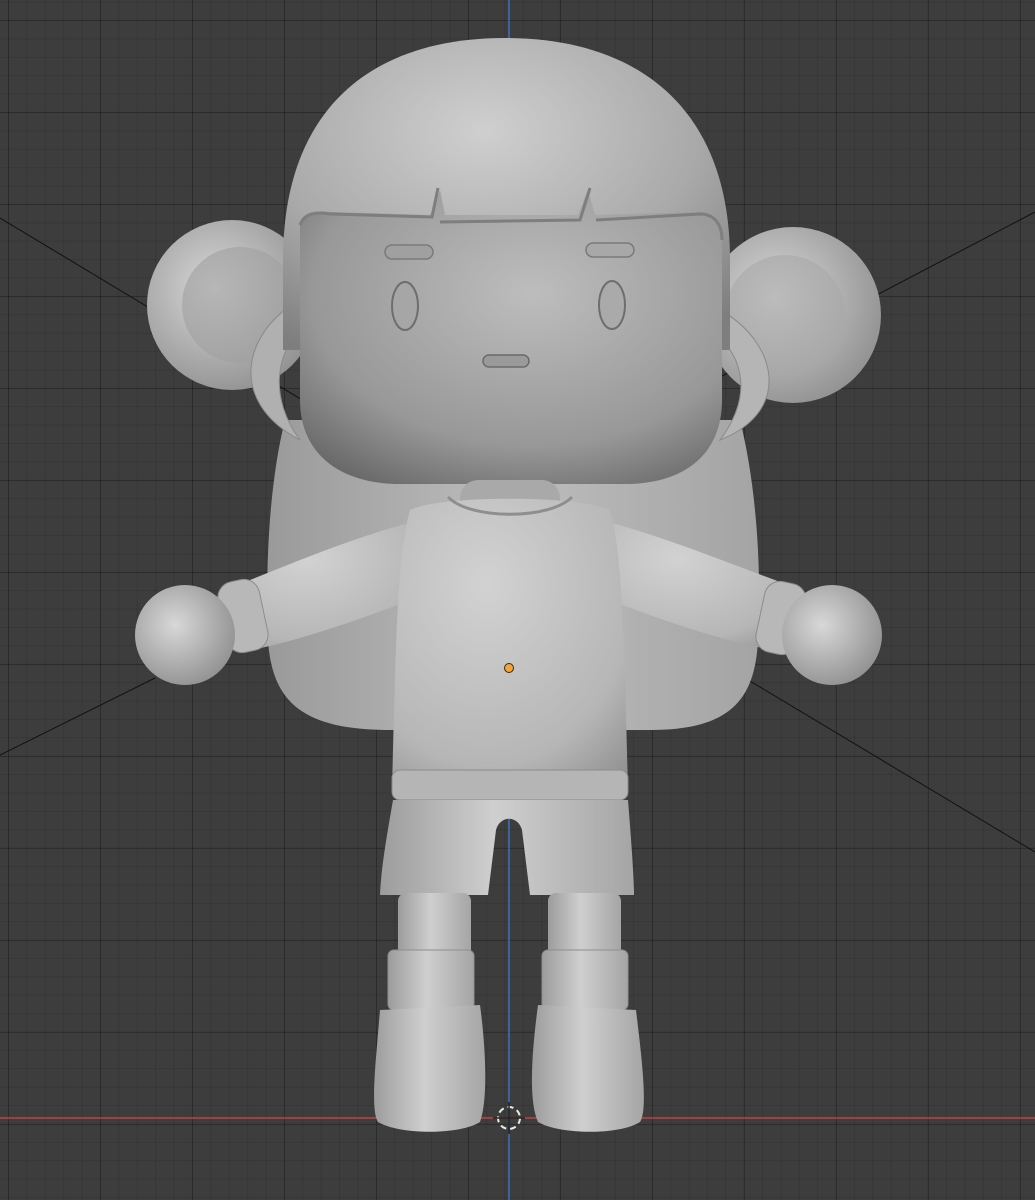 The height and width of the screenshot is (1200, 1035). Describe the element at coordinates (511, 337) in the screenshot. I see `face` at that location.